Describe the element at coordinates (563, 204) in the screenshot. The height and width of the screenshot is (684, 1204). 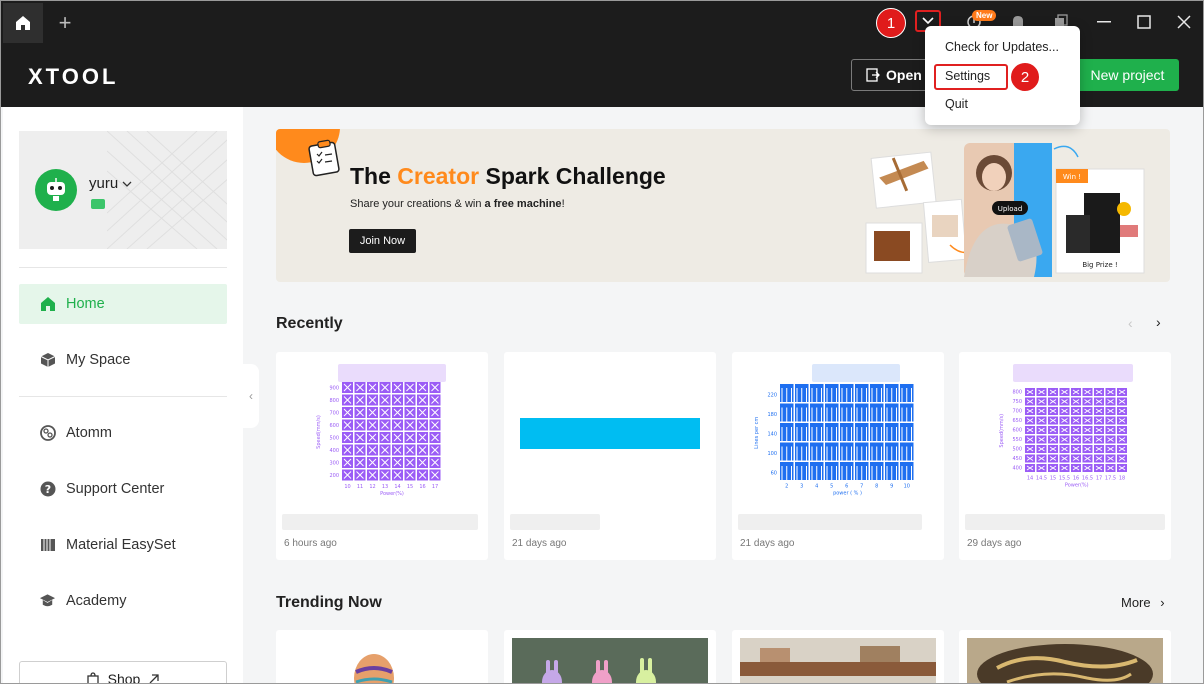
I see `banner-subtitle-suffix: !` at that location.